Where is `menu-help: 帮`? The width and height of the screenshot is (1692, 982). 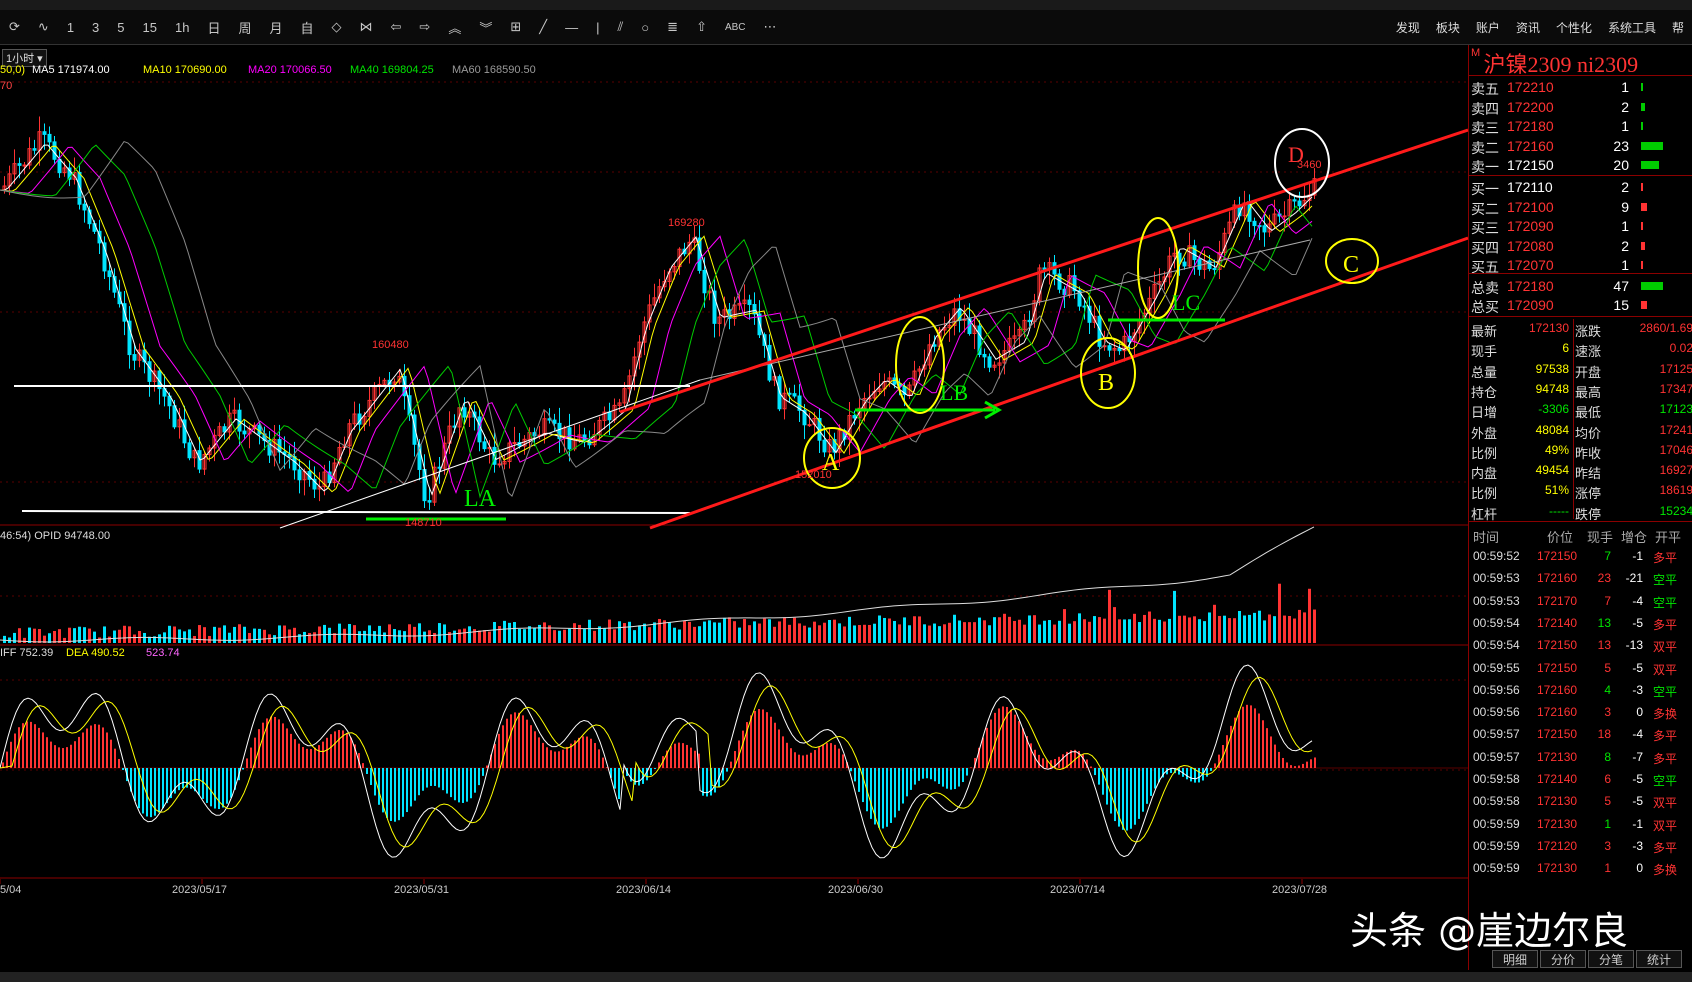 menu-help: 帮 is located at coordinates (1678, 27).